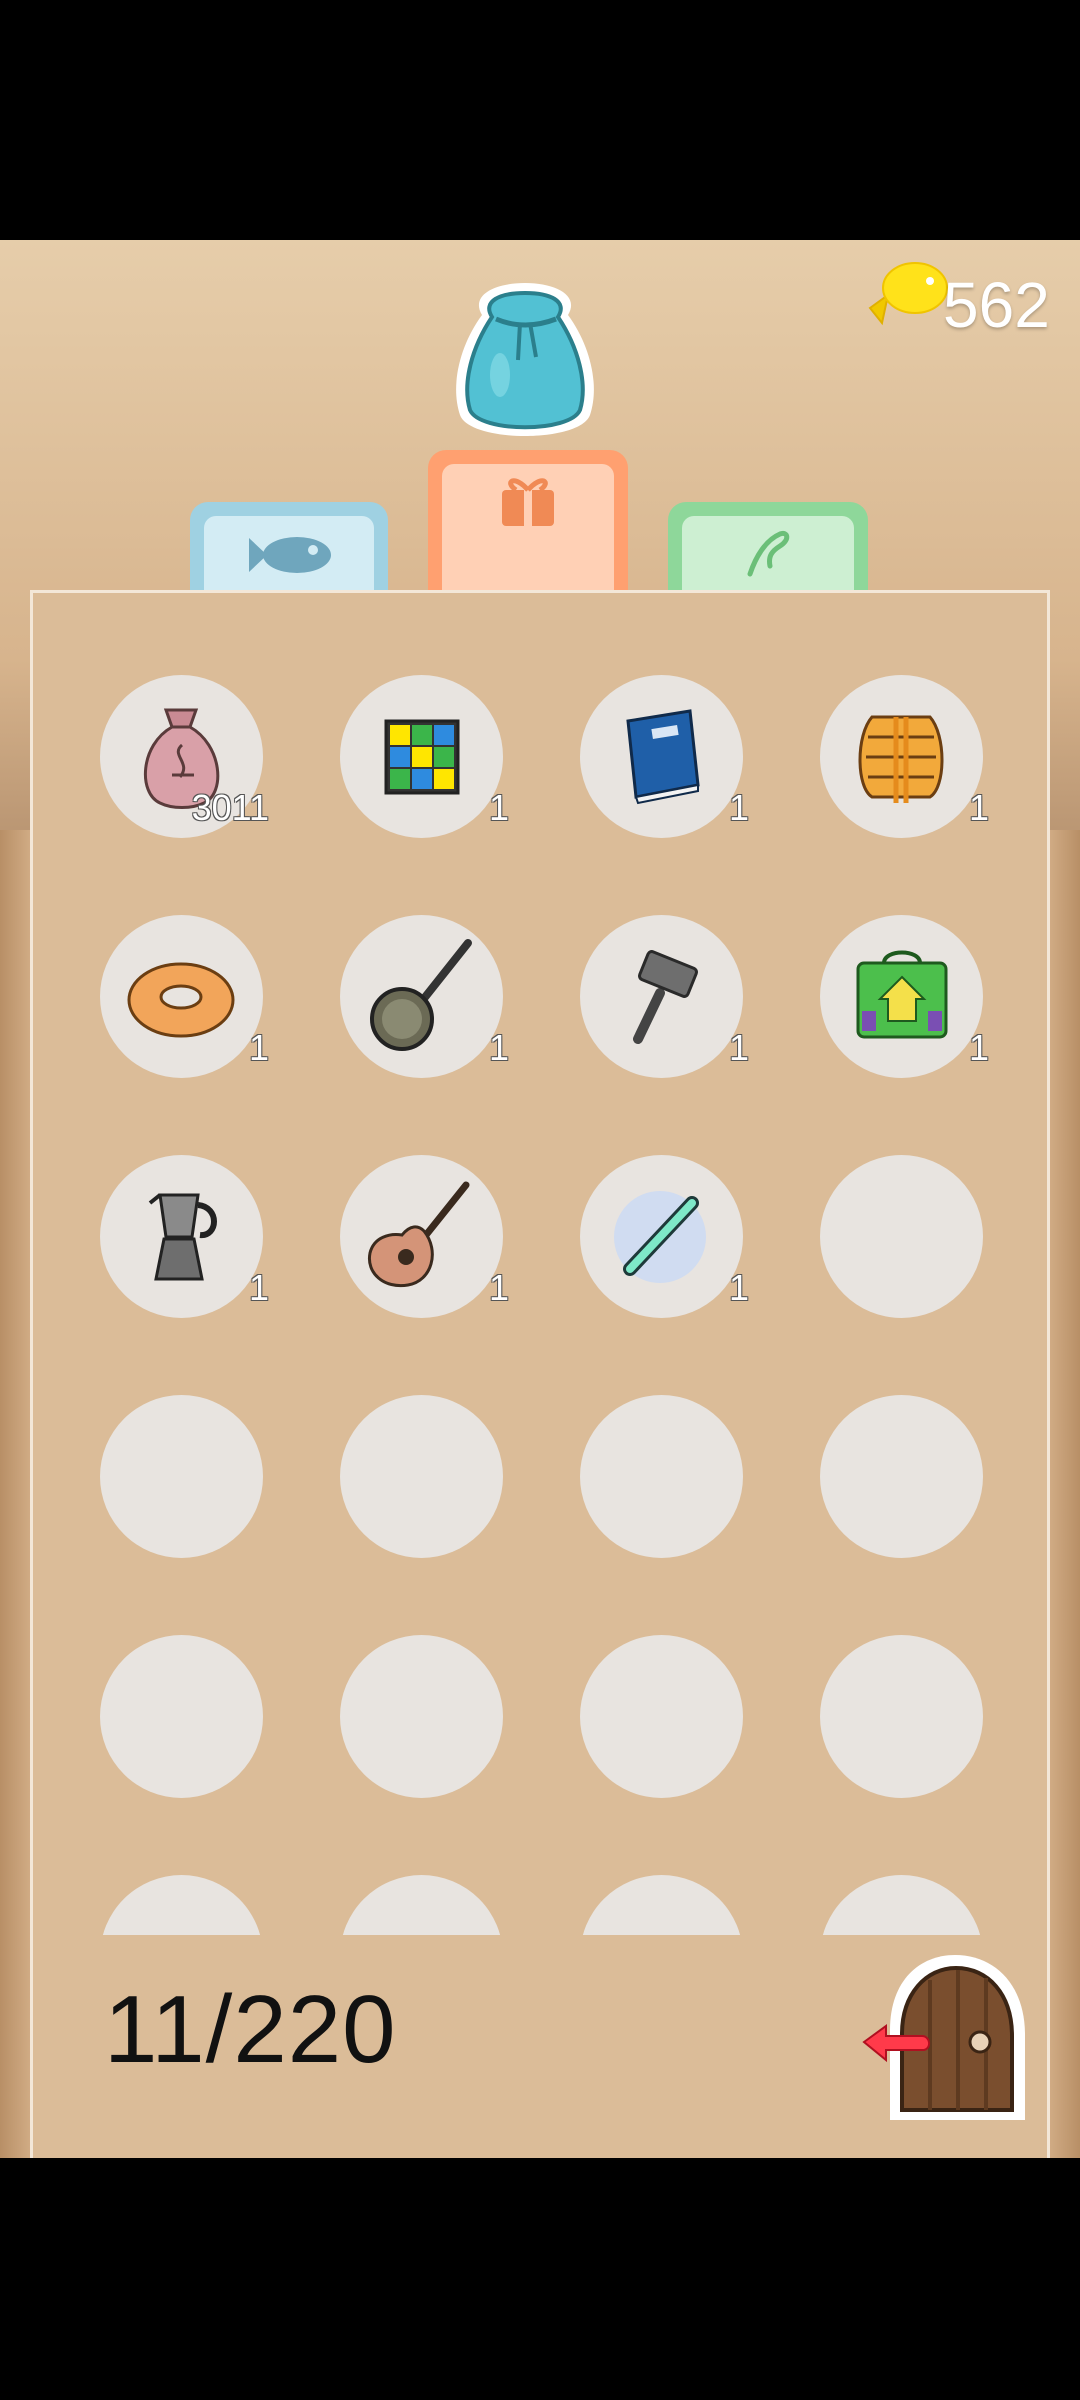 This screenshot has height=2400, width=1080. What do you see at coordinates (525, 359) in the screenshot?
I see `item-bag-icon` at bounding box center [525, 359].